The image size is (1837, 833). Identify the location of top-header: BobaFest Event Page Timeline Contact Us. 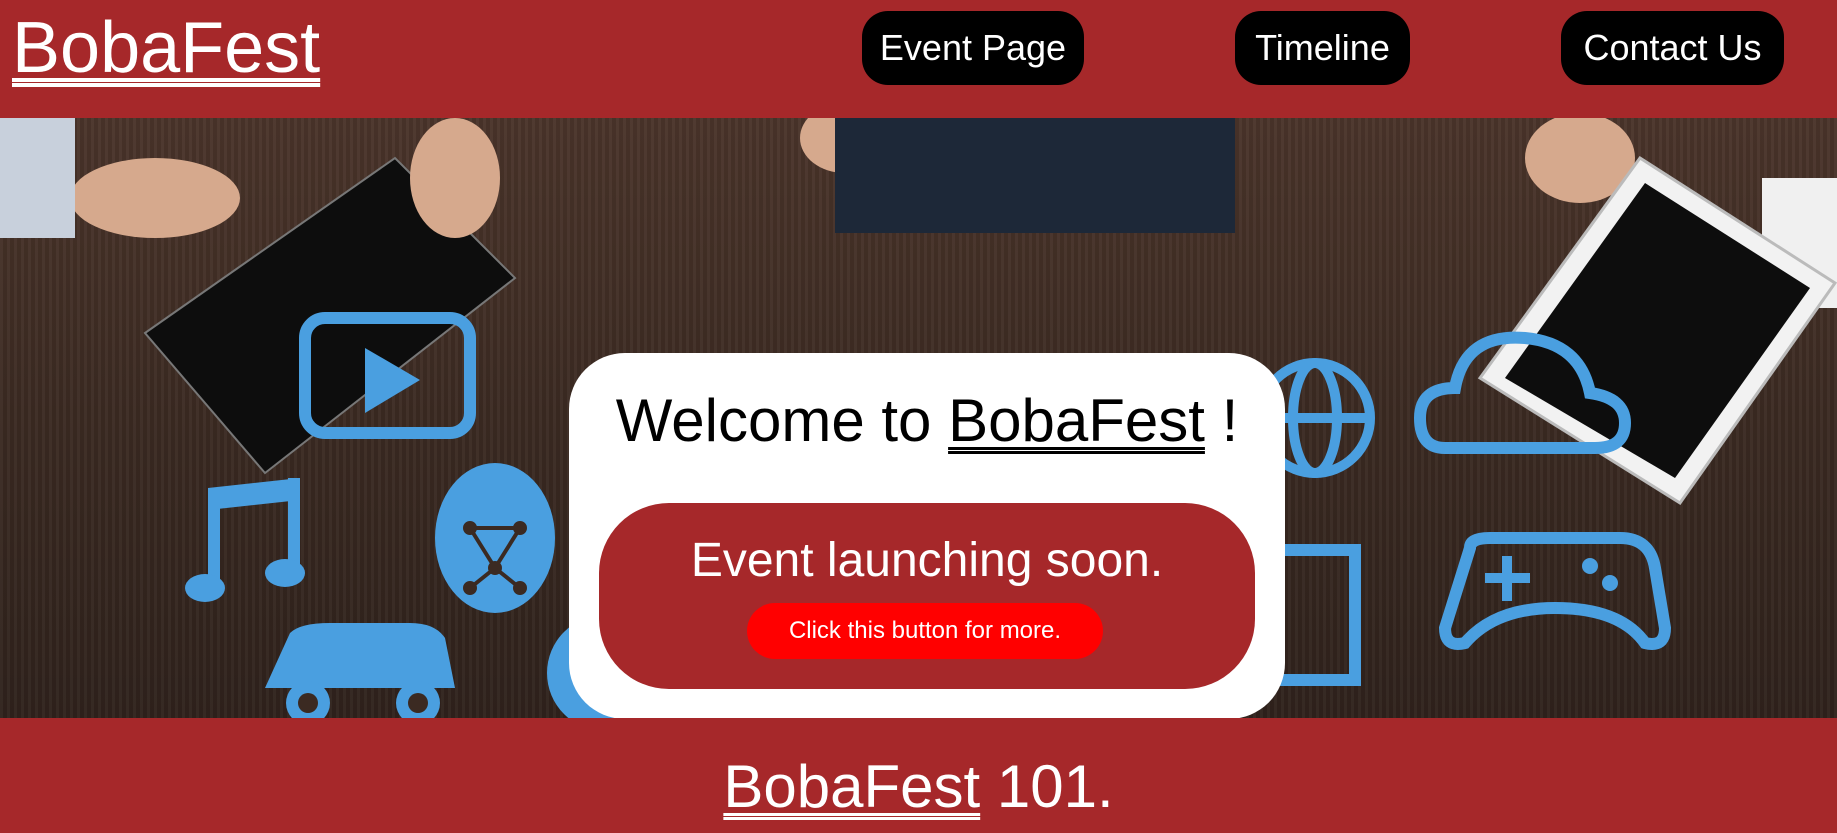
(918, 59).